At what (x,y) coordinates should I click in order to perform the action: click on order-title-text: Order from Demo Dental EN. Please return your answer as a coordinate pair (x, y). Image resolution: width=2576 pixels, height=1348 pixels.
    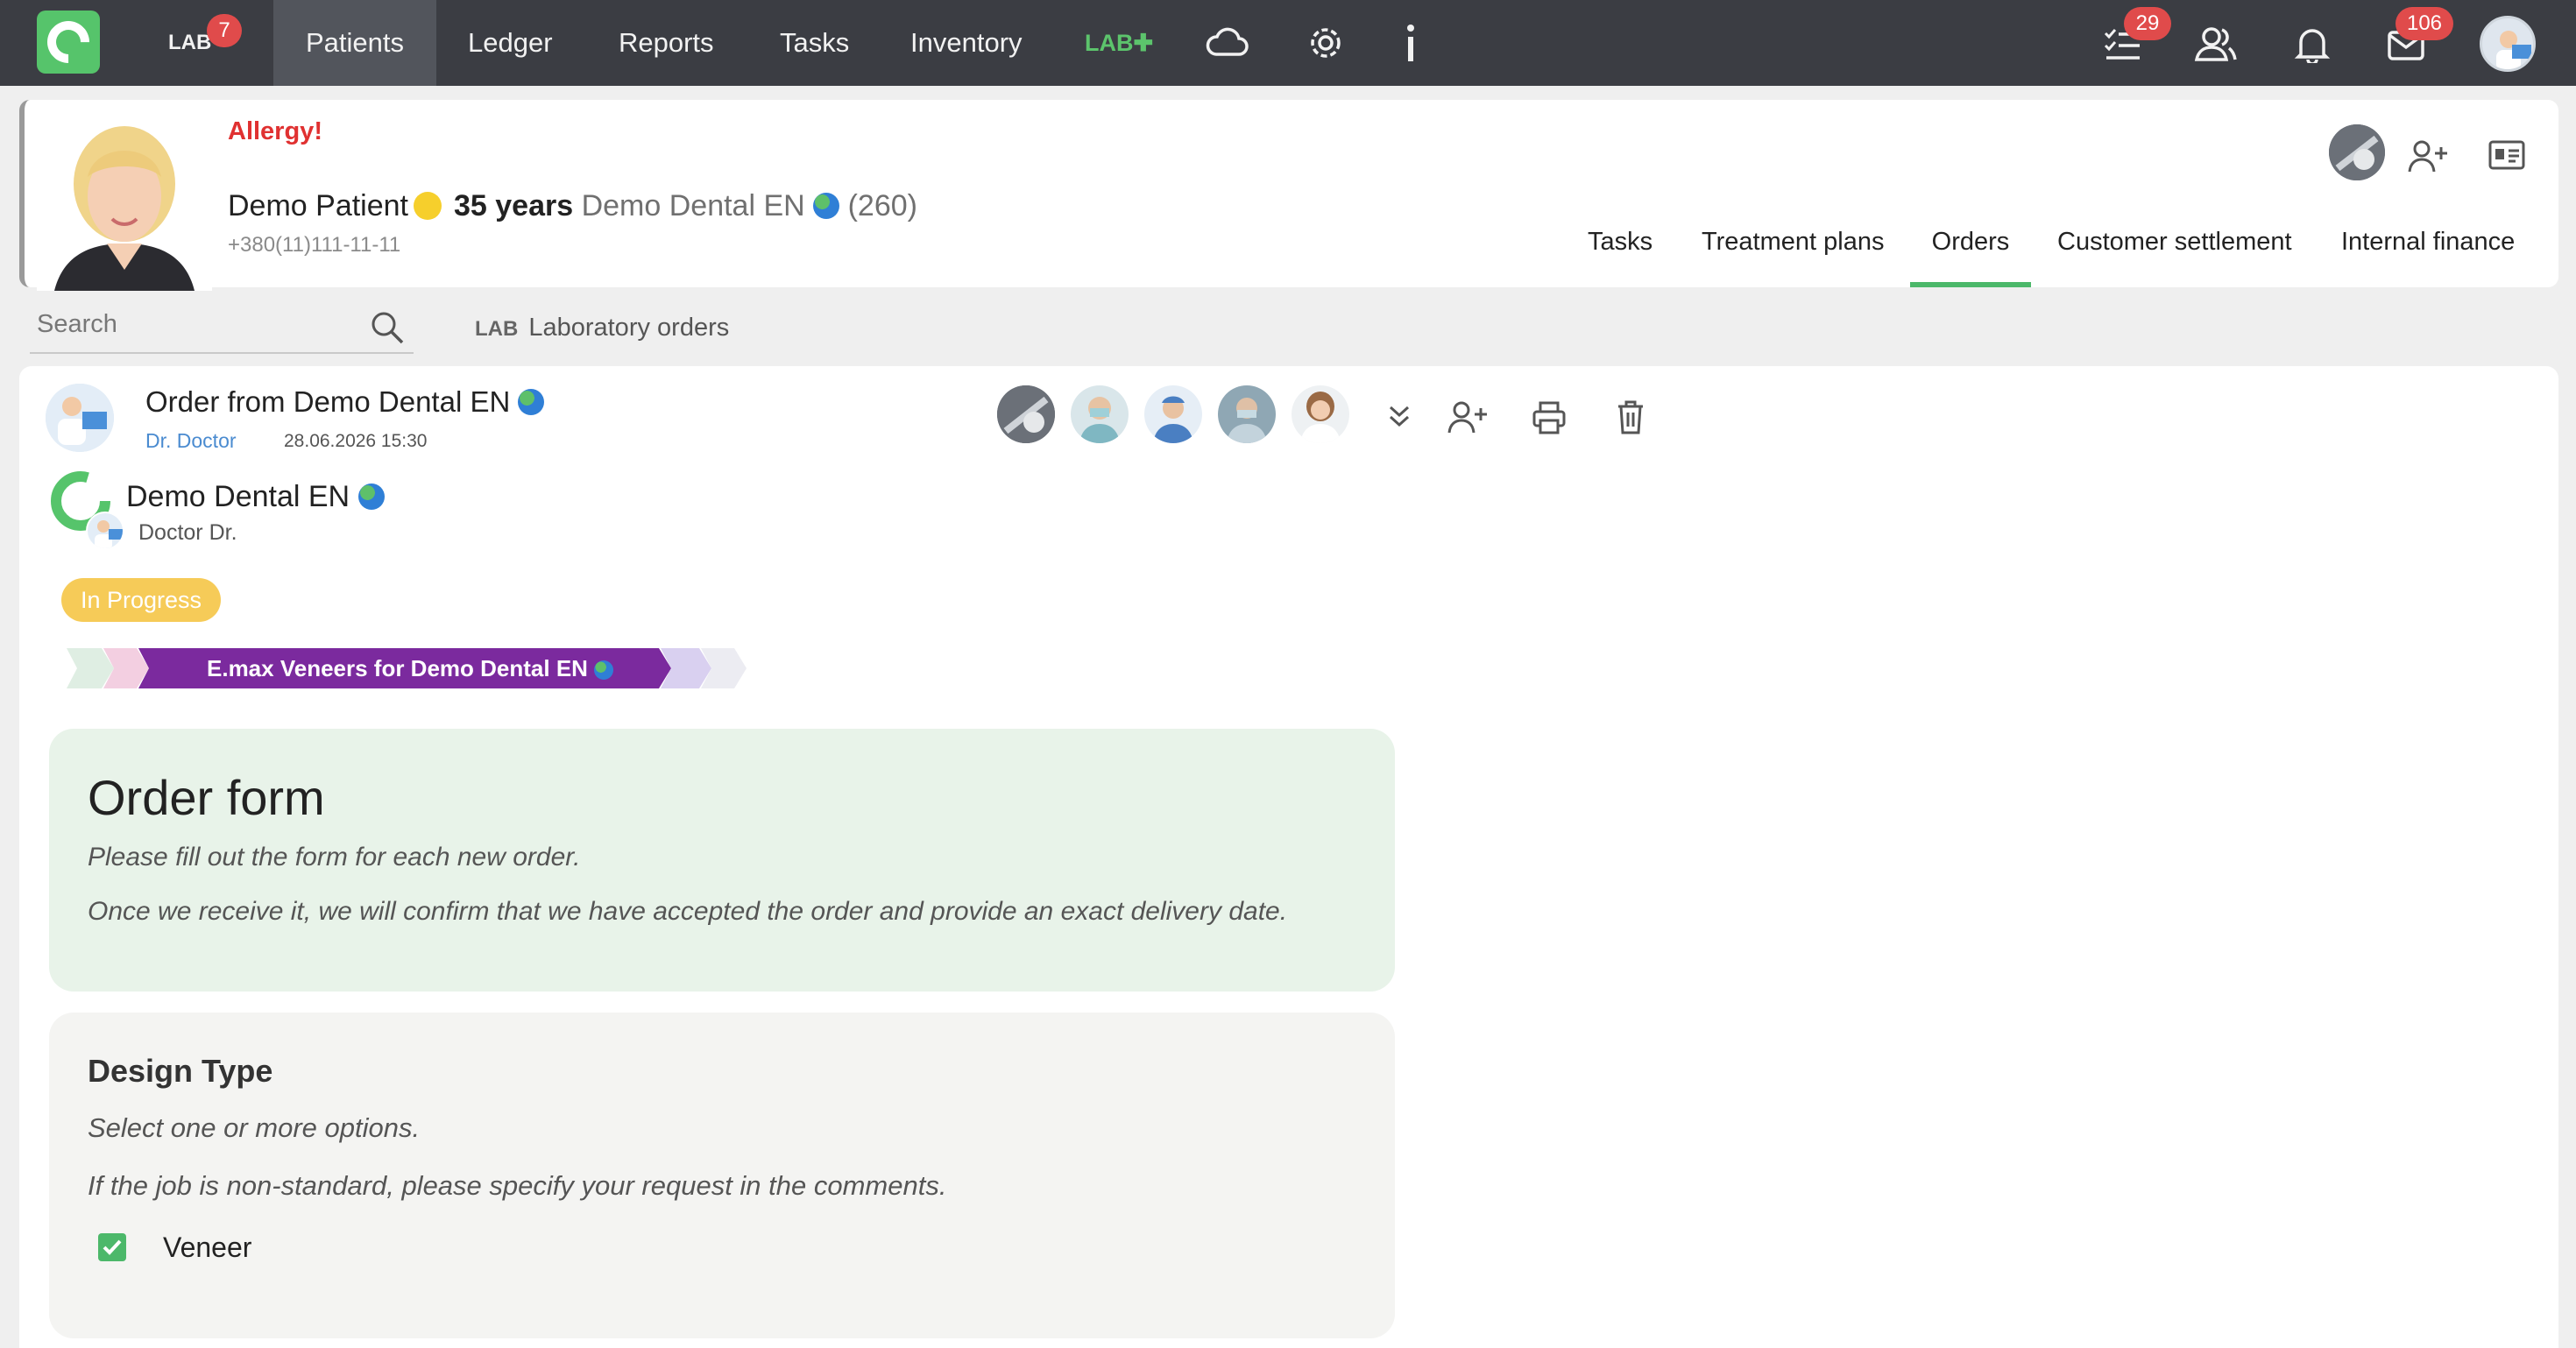
    Looking at the image, I should click on (328, 401).